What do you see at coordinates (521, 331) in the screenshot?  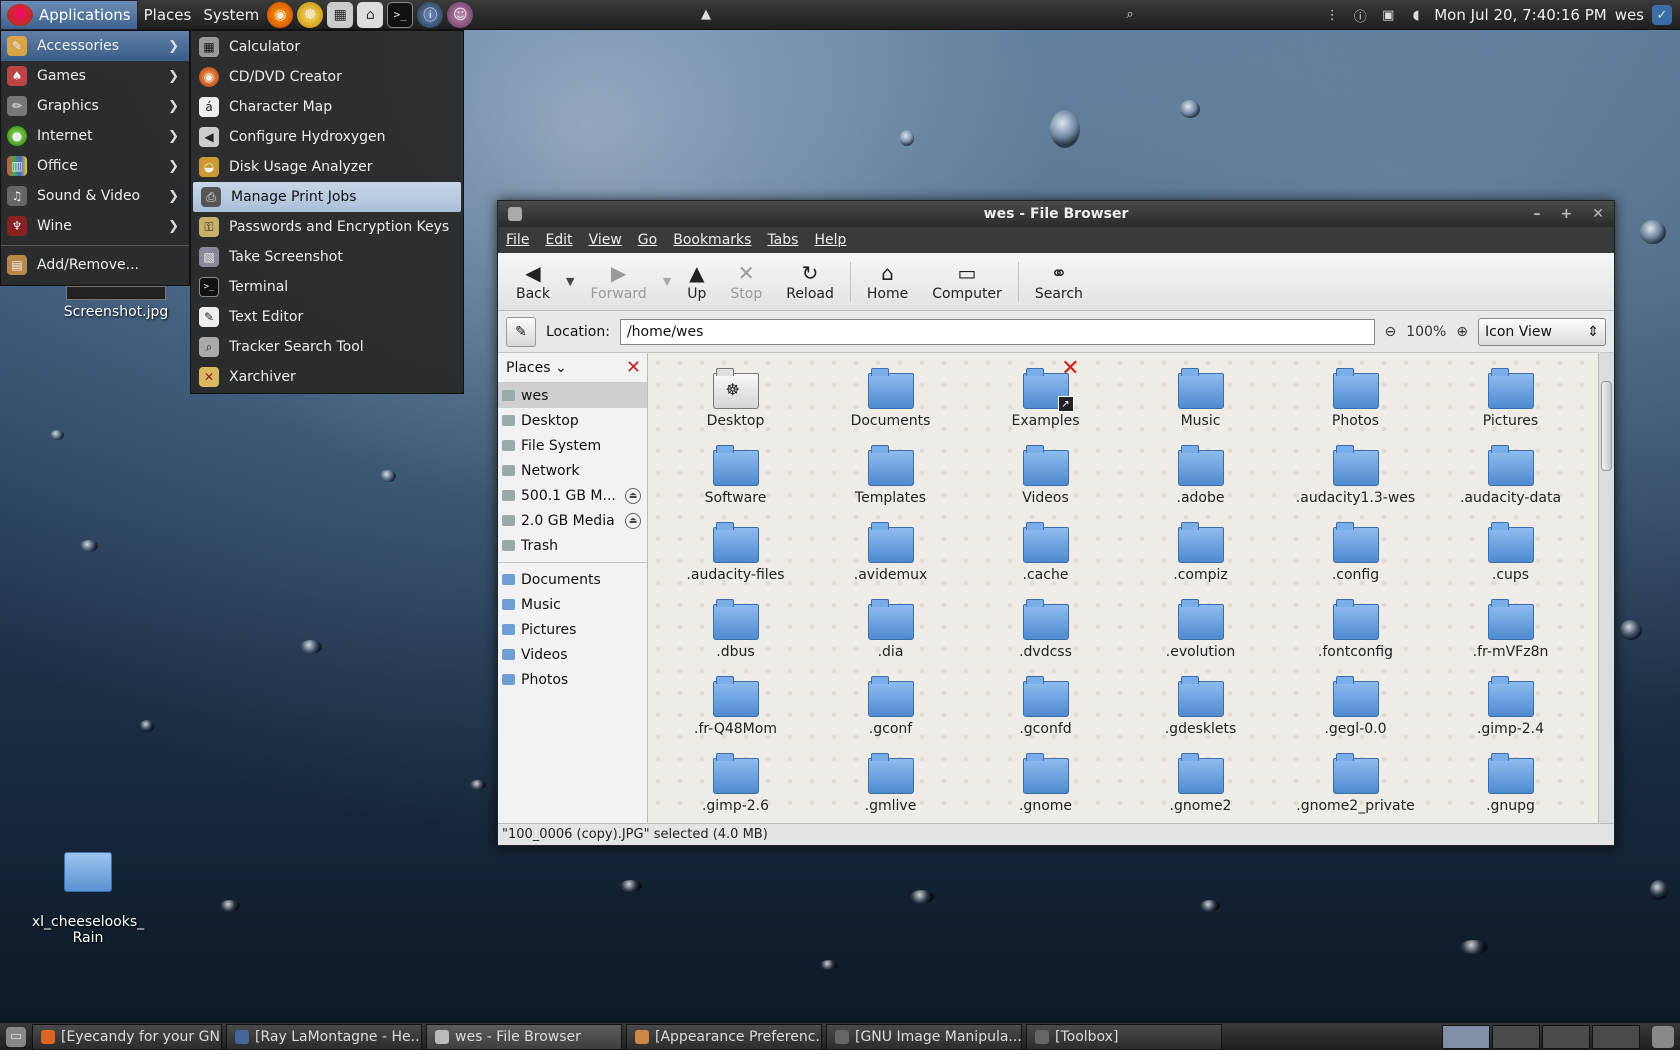 I see `location-toggle-button: ✎` at bounding box center [521, 331].